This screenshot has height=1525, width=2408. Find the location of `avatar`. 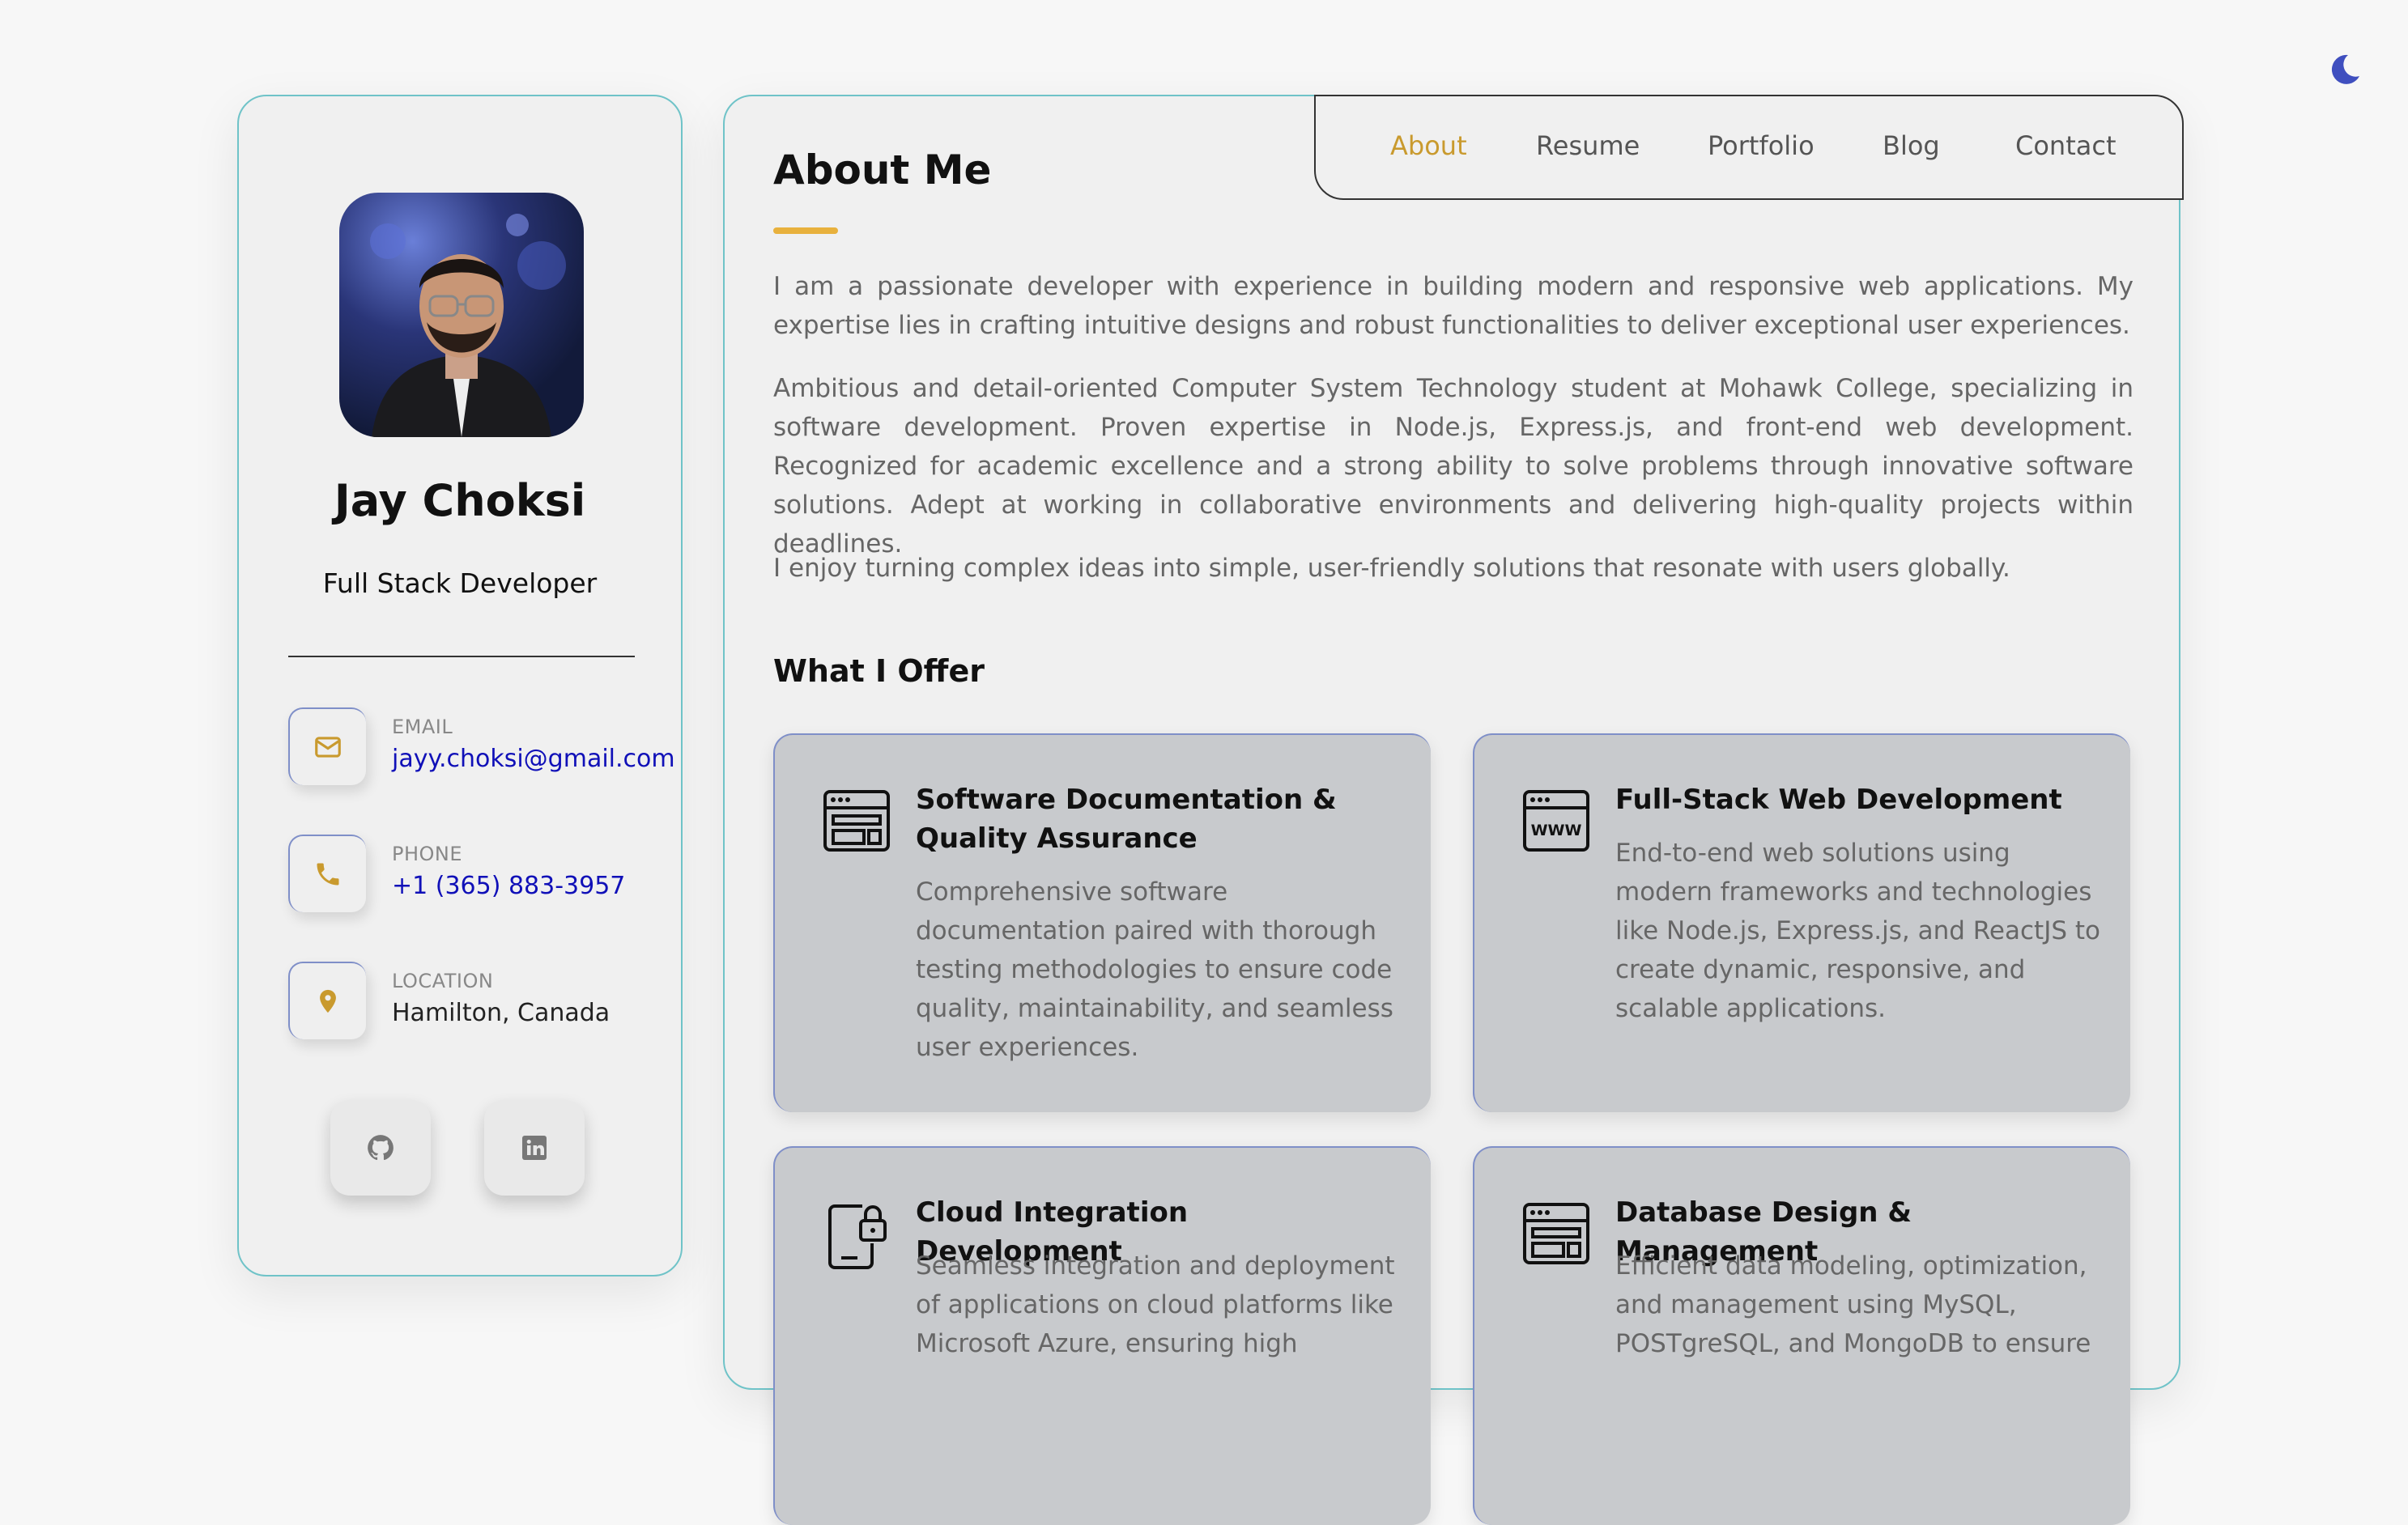

avatar is located at coordinates (462, 315).